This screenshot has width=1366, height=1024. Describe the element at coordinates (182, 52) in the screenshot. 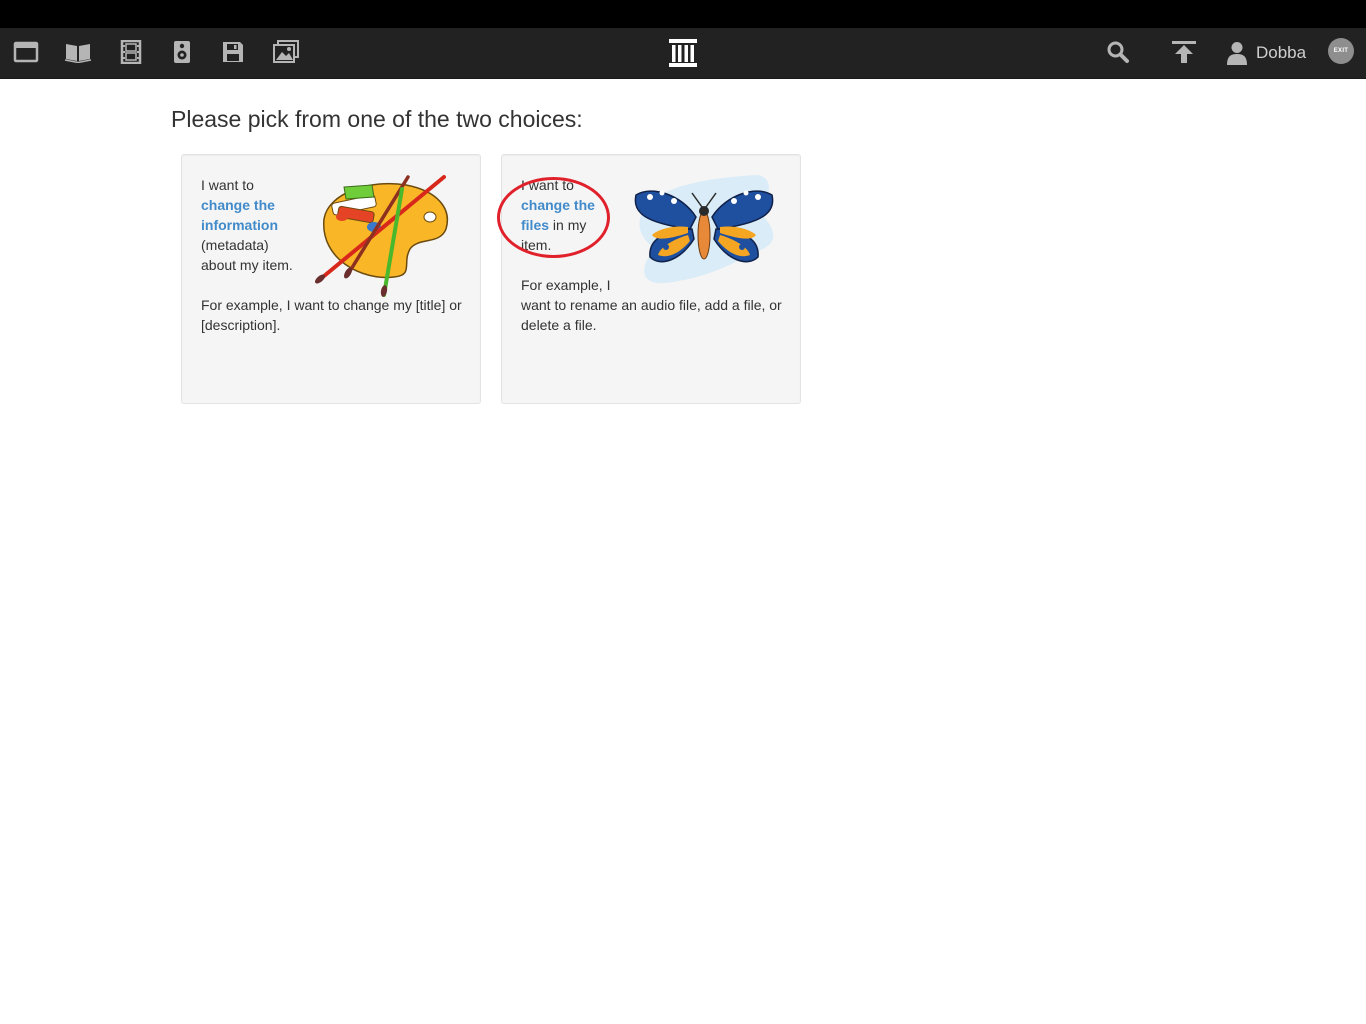

I see `audio-icon` at that location.